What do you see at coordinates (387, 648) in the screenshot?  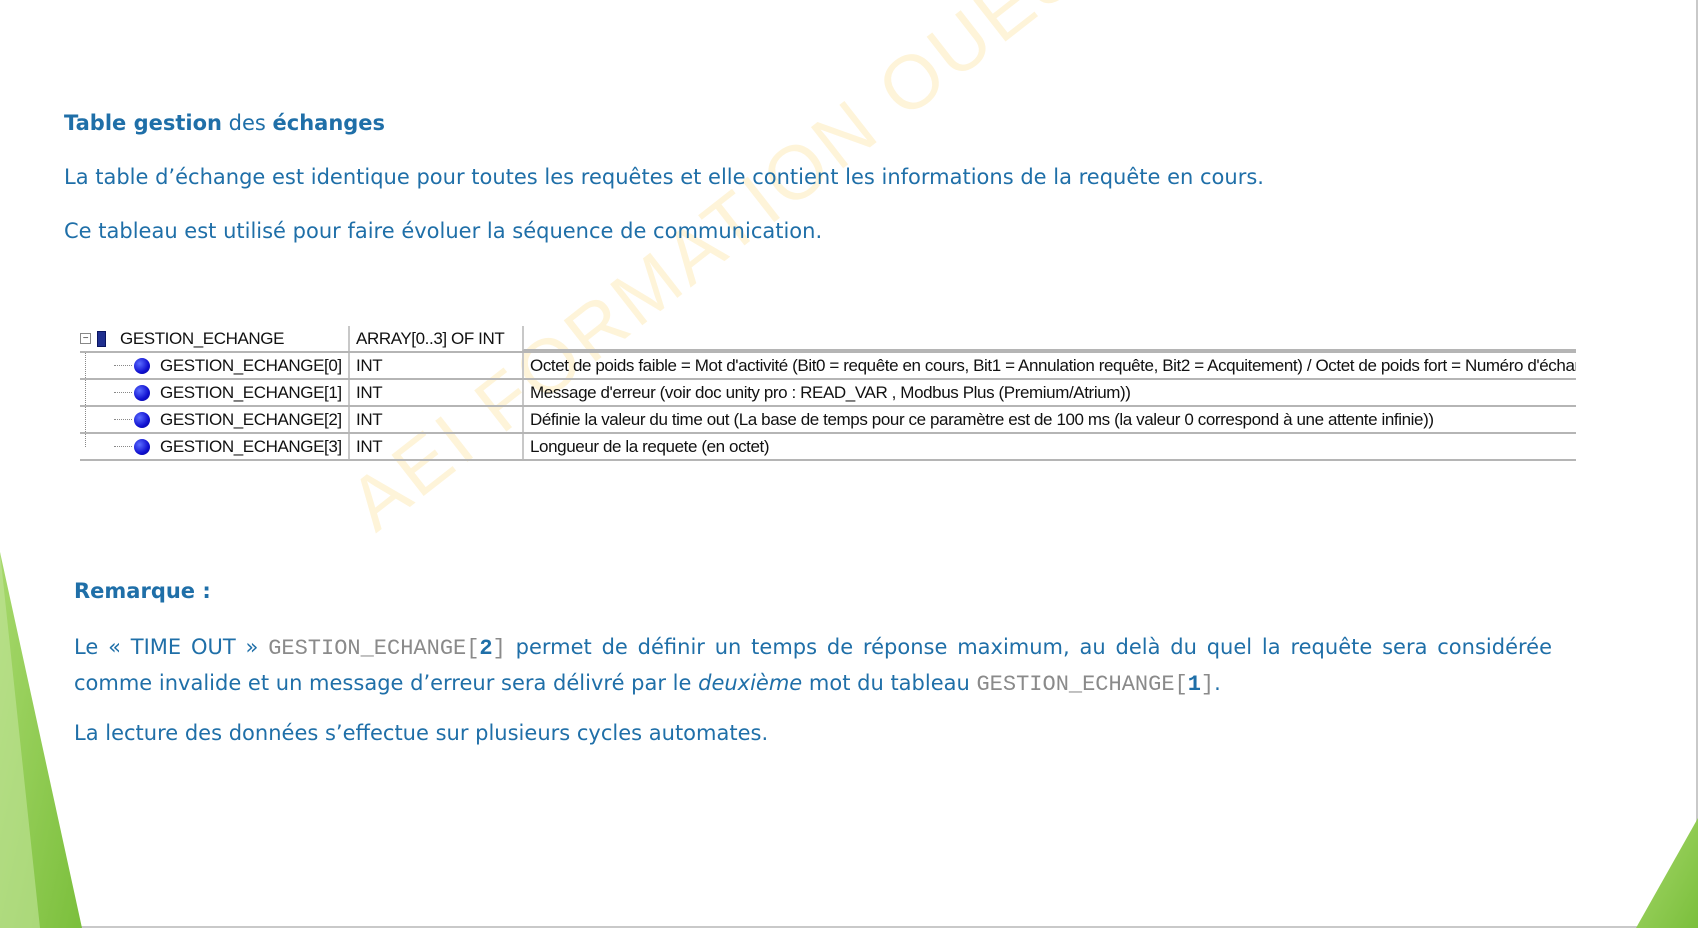 I see `code-gestion-echange-2: GESTION_ECHANGE[2]` at bounding box center [387, 648].